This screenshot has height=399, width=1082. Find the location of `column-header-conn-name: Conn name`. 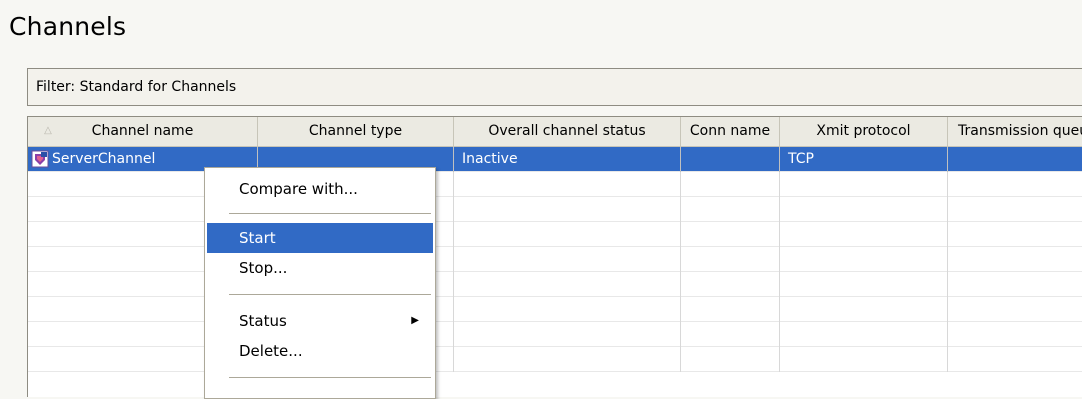

column-header-conn-name: Conn name is located at coordinates (730, 131).